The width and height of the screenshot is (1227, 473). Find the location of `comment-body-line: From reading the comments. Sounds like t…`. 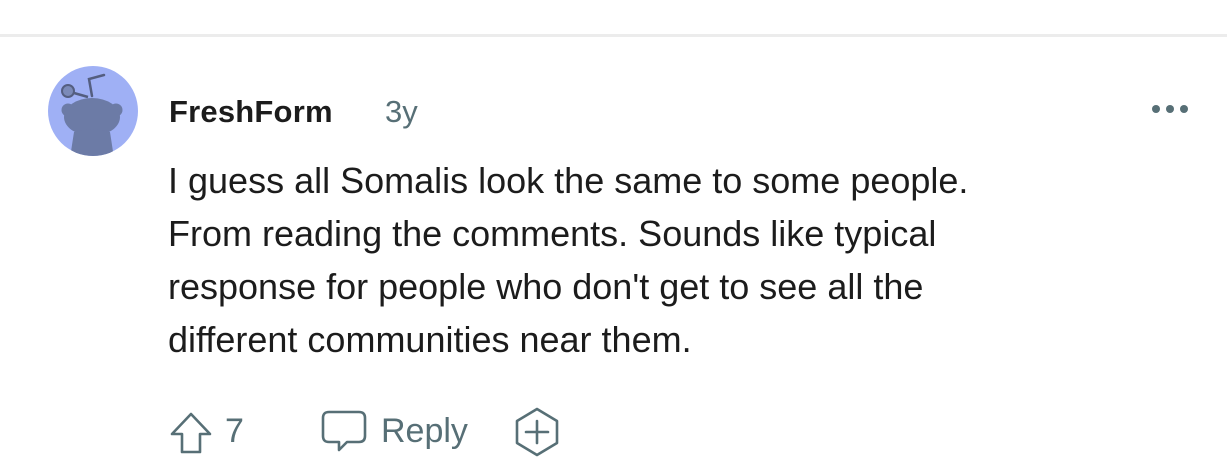

comment-body-line: From reading the comments. Sounds like t… is located at coordinates (552, 233).